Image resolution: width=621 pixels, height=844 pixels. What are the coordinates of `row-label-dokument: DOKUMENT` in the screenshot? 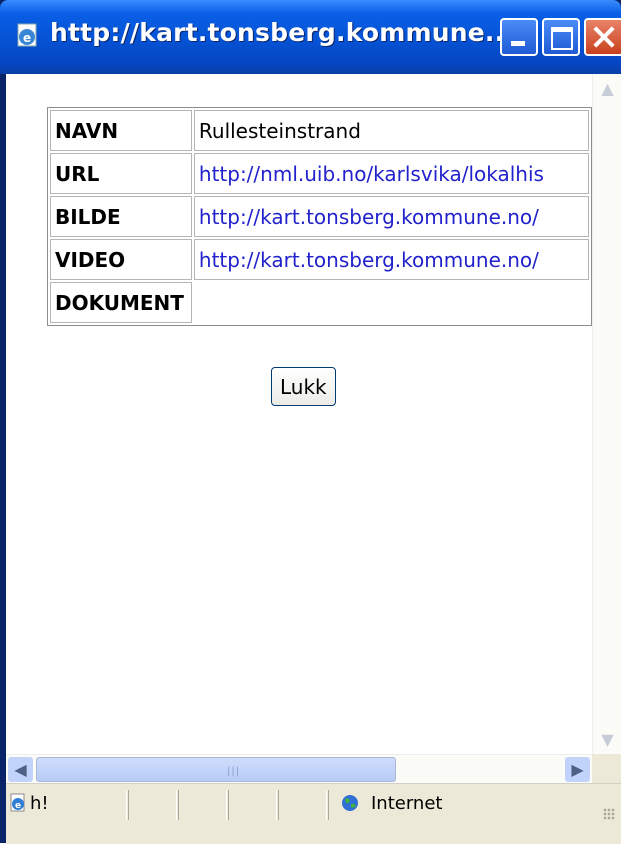 It's located at (121, 302).